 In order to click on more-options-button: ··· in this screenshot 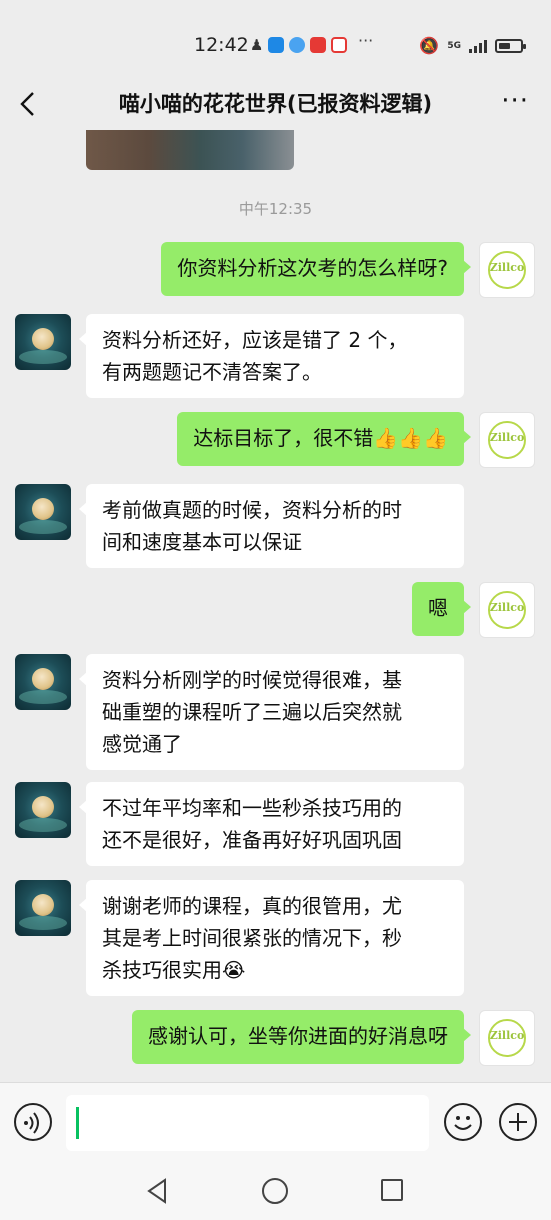, I will do `click(515, 101)`.